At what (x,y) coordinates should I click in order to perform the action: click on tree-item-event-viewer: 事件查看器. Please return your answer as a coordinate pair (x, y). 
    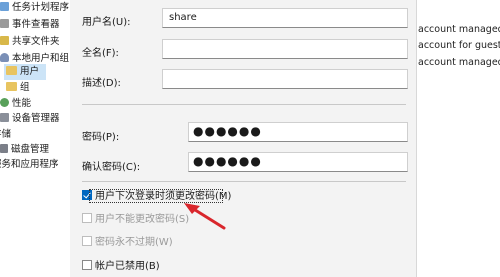
    Looking at the image, I should click on (30, 25).